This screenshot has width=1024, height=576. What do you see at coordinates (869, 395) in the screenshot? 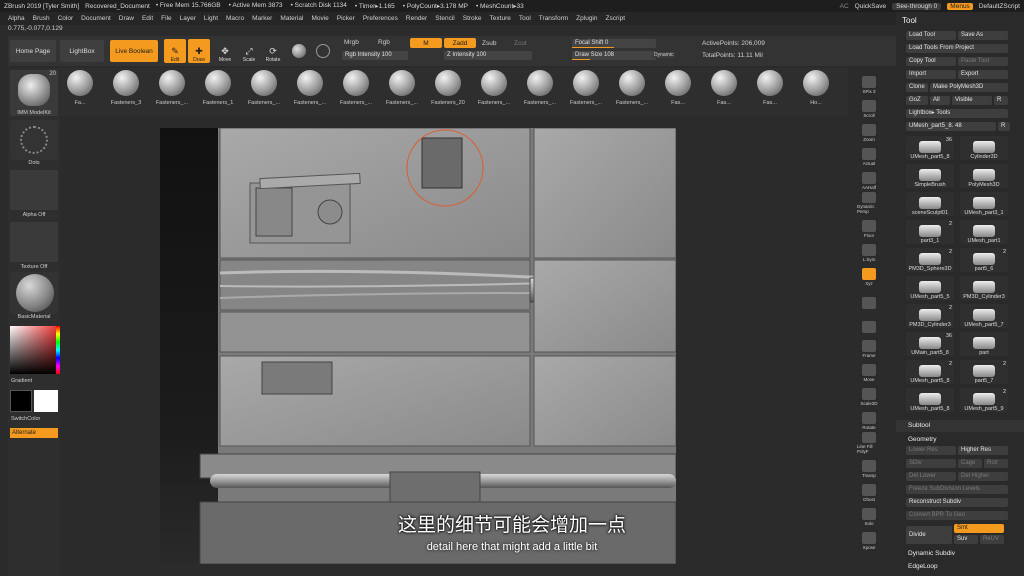
I see `view-control-button: Scale3D` at bounding box center [869, 395].